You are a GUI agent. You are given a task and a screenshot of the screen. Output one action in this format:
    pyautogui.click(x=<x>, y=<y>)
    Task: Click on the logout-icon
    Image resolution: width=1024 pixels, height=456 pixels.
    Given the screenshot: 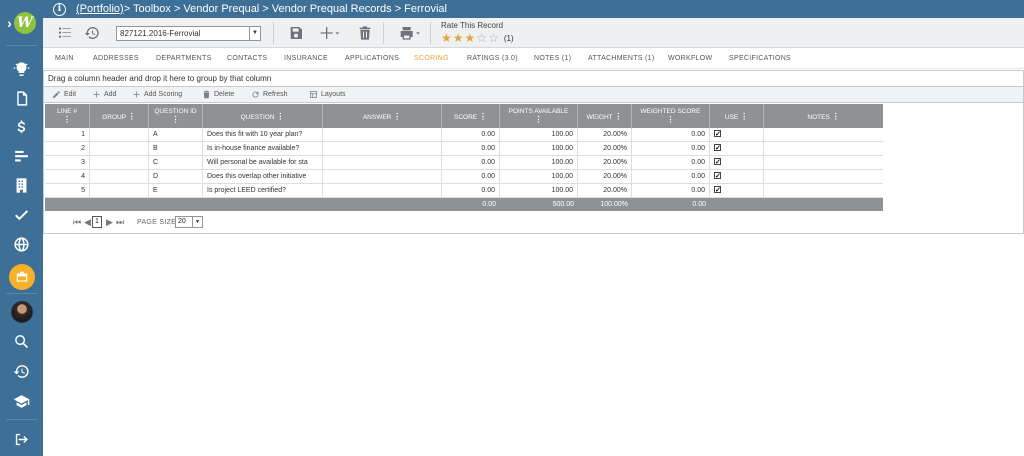 What is the action you would take?
    pyautogui.click(x=21, y=439)
    